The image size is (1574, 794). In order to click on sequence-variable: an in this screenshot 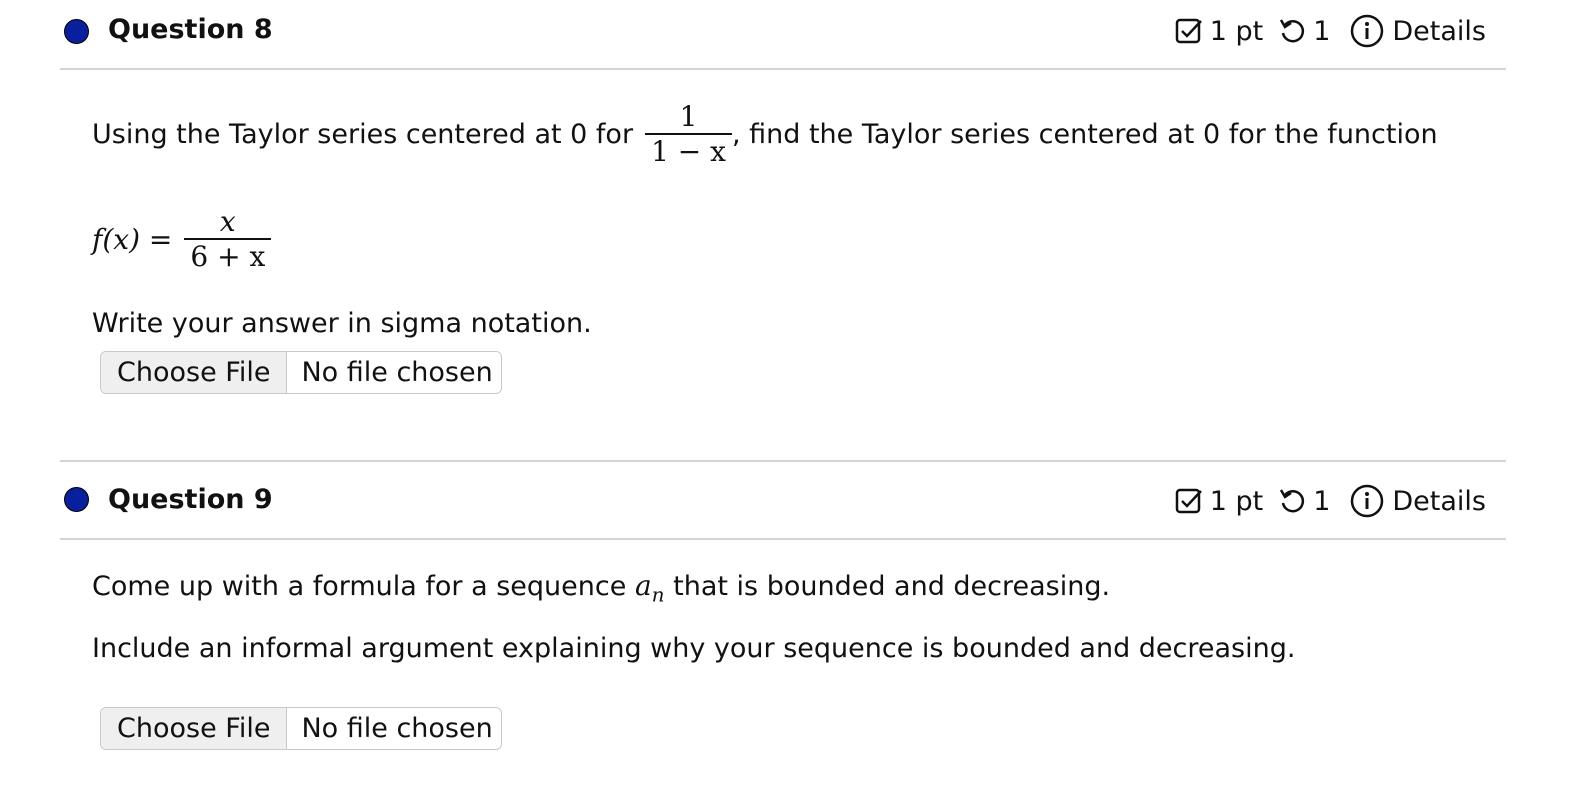, I will do `click(649, 588)`.